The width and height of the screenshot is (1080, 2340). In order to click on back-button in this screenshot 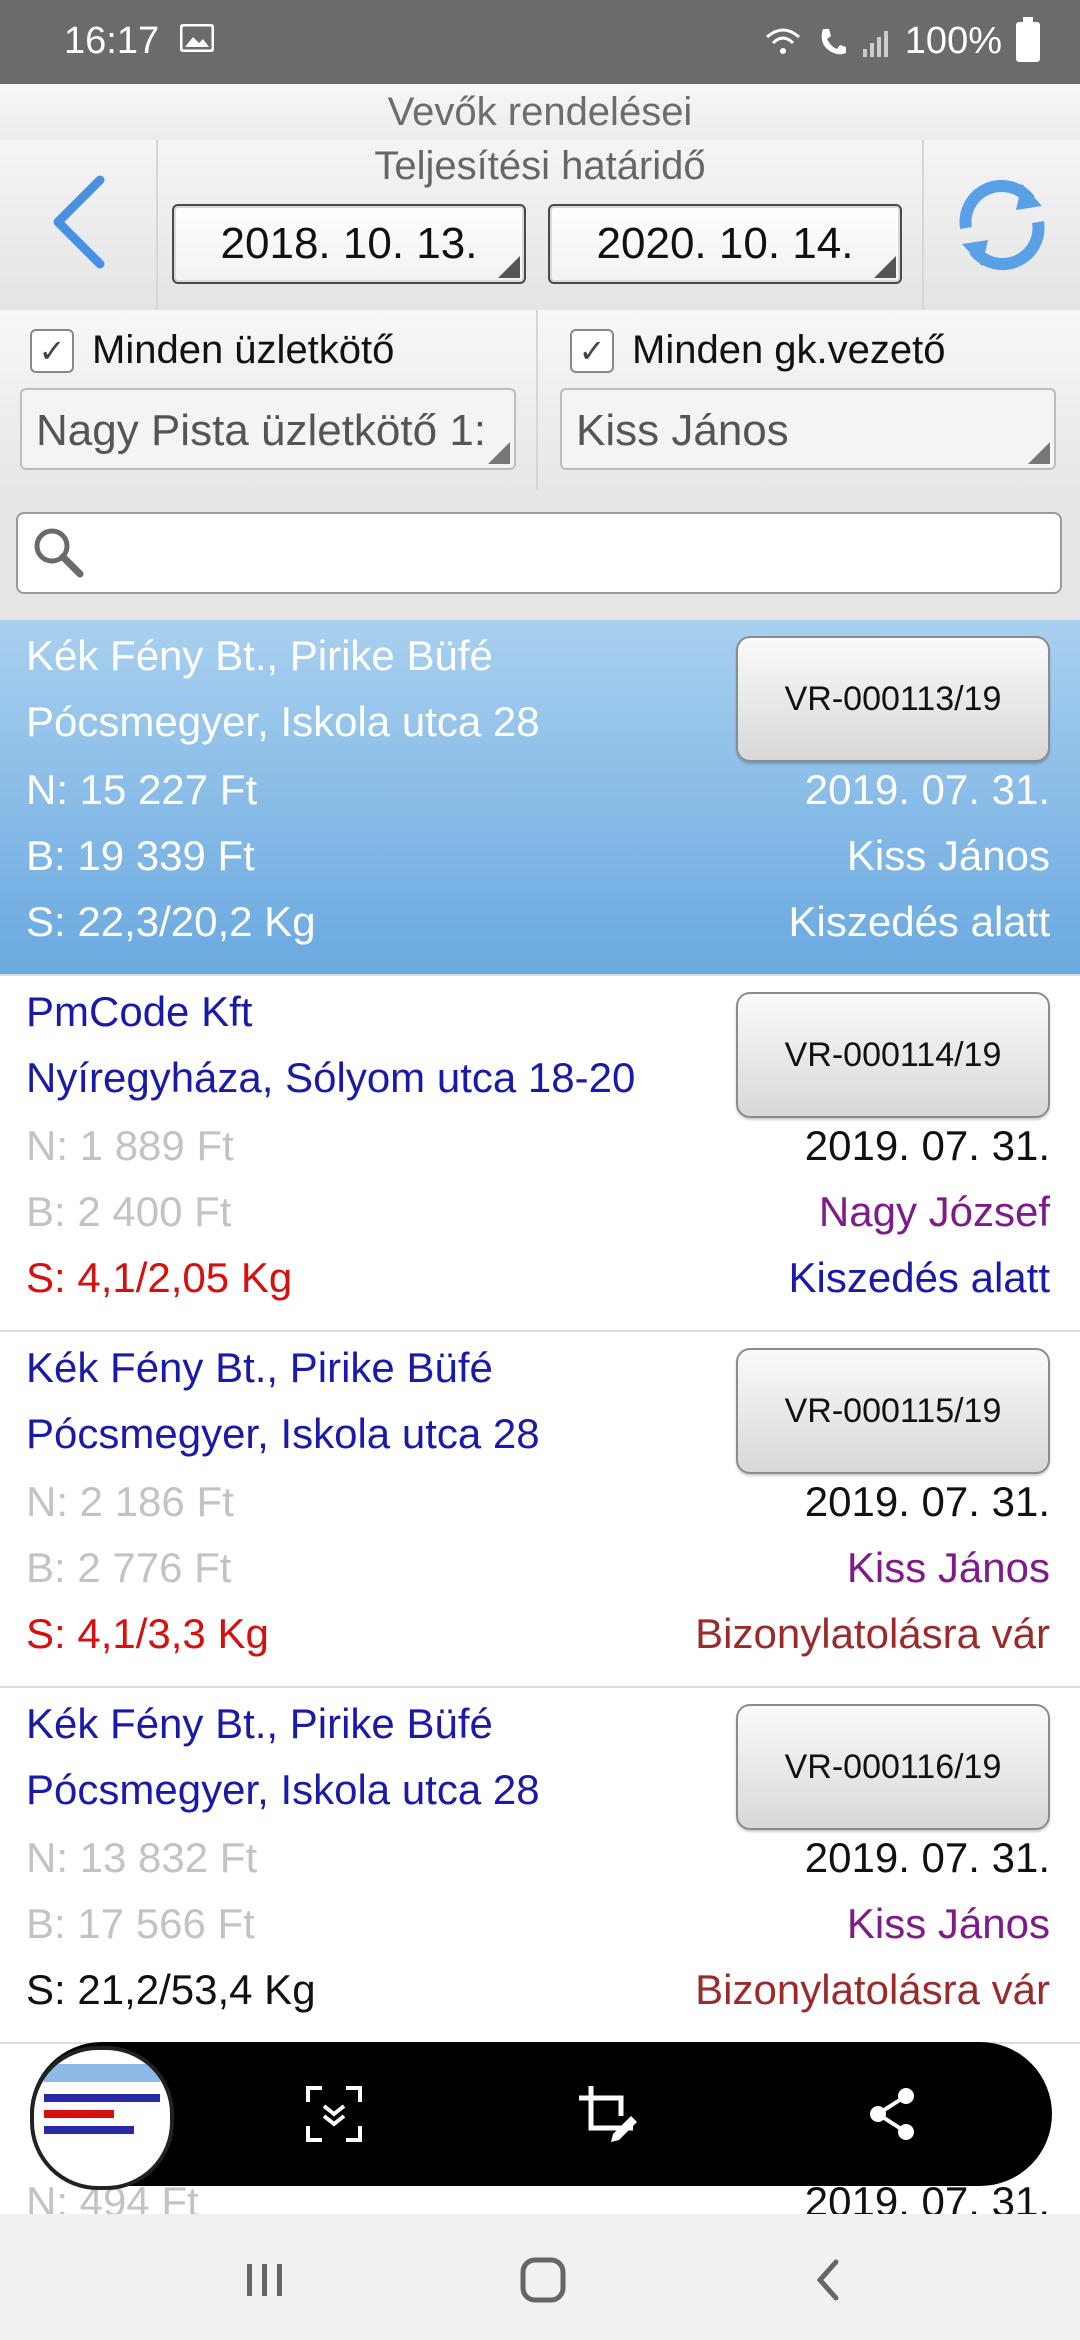, I will do `click(79, 225)`.